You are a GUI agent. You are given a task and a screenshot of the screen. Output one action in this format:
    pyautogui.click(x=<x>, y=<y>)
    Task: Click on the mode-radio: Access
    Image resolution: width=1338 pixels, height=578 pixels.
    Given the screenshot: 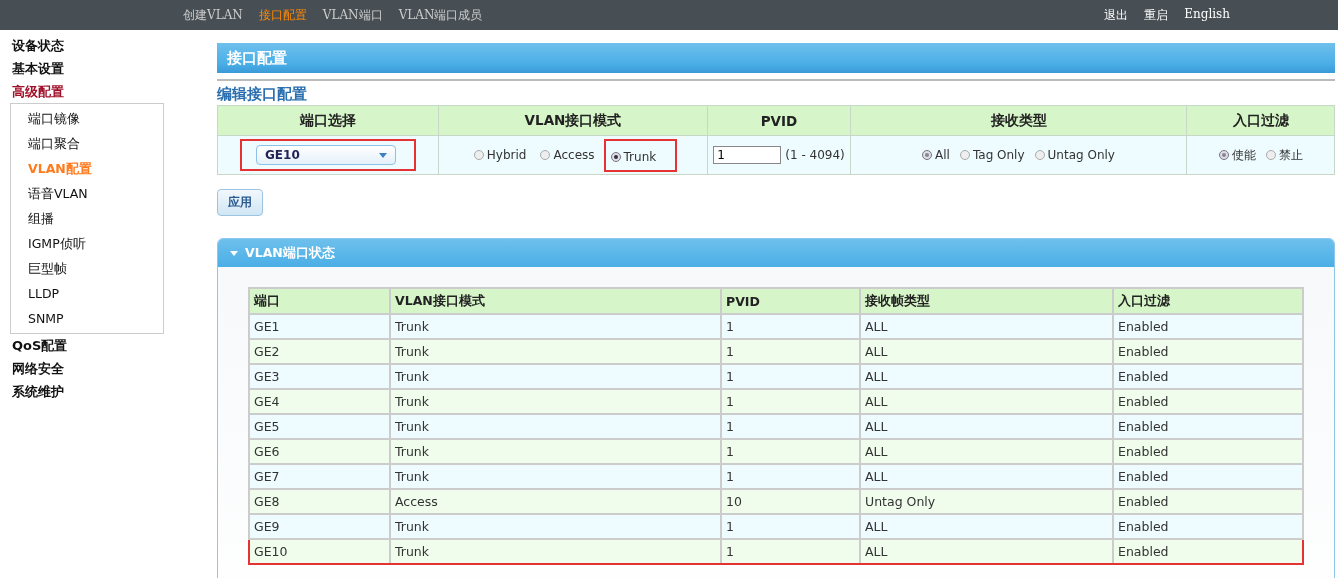 What is the action you would take?
    pyautogui.click(x=567, y=154)
    